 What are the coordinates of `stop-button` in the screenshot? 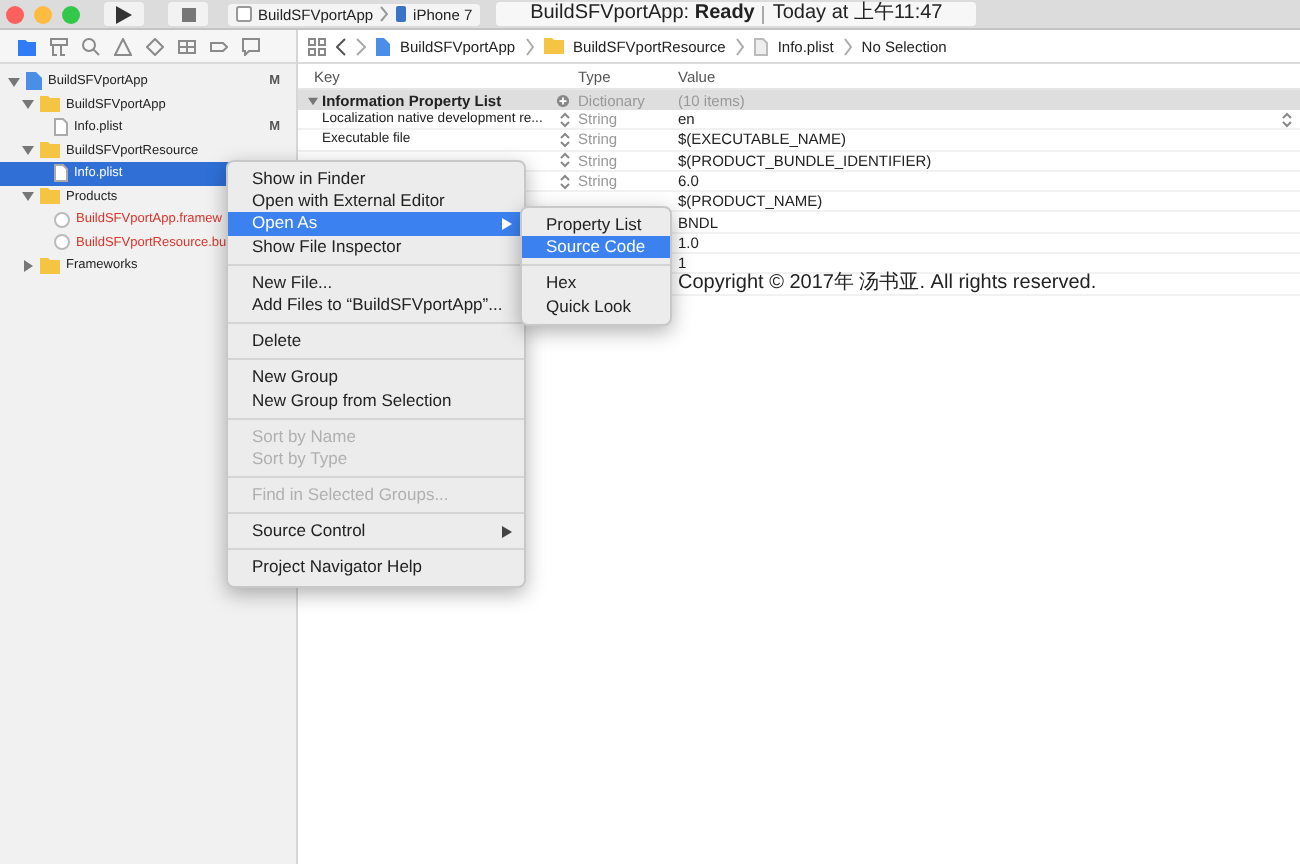 It's located at (188, 14).